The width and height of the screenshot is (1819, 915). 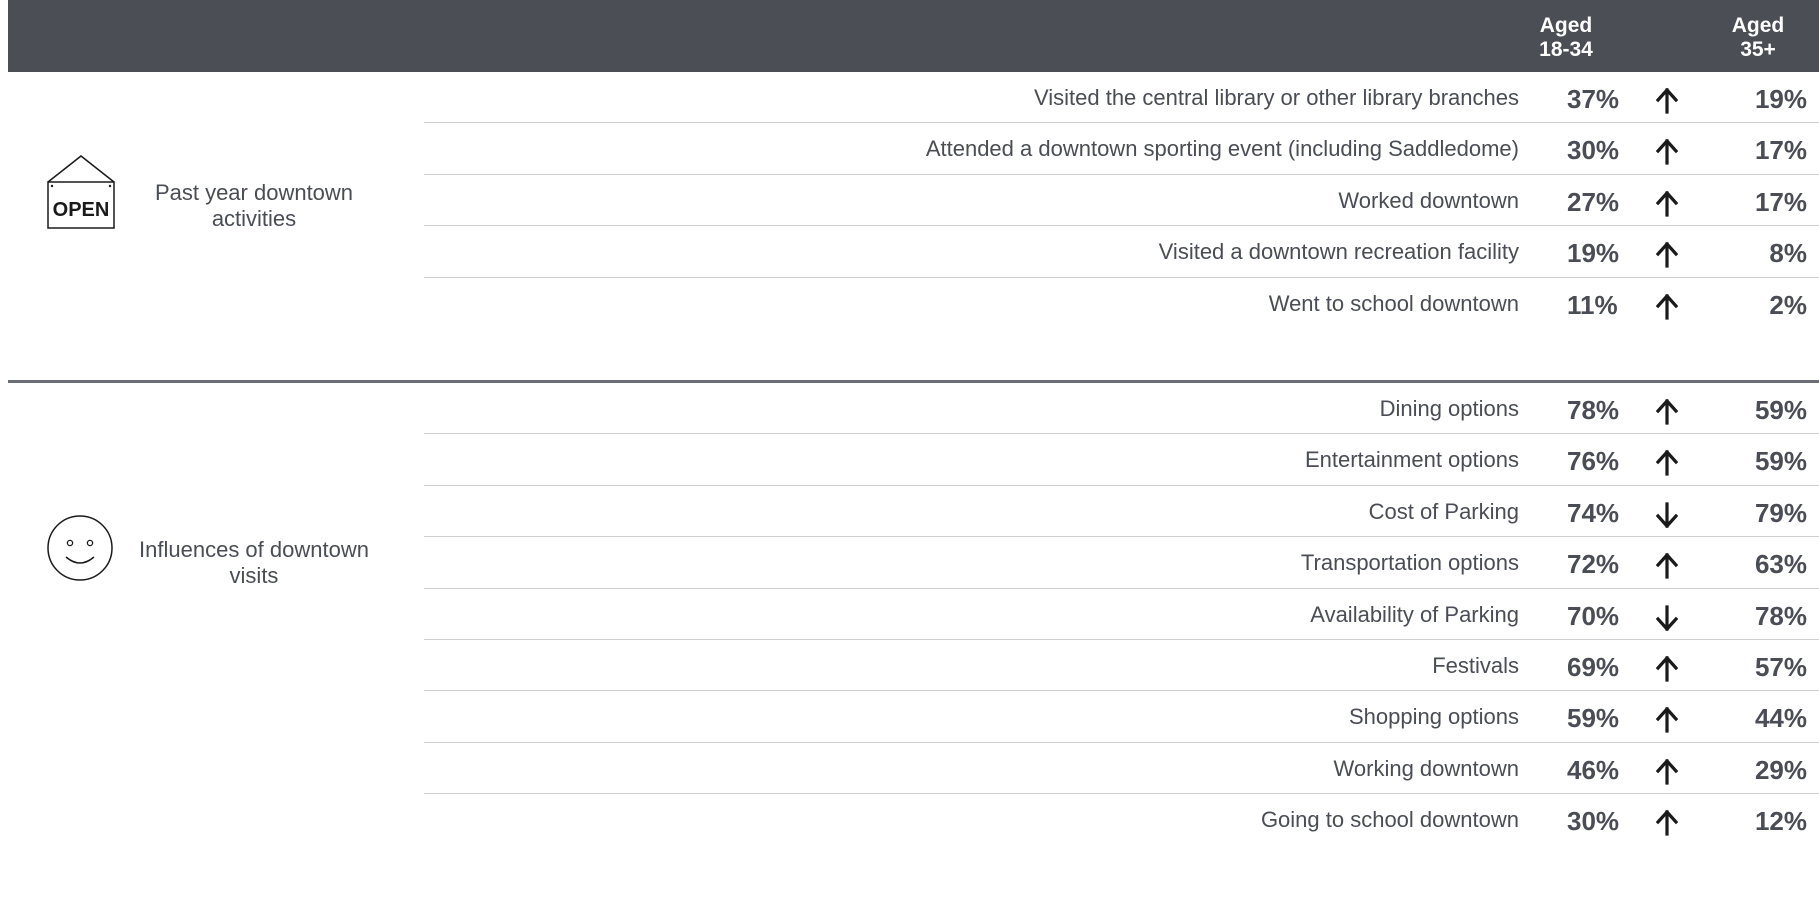 I want to click on section-label-past-year-activities: Past year downtown activities, so click(x=254, y=205).